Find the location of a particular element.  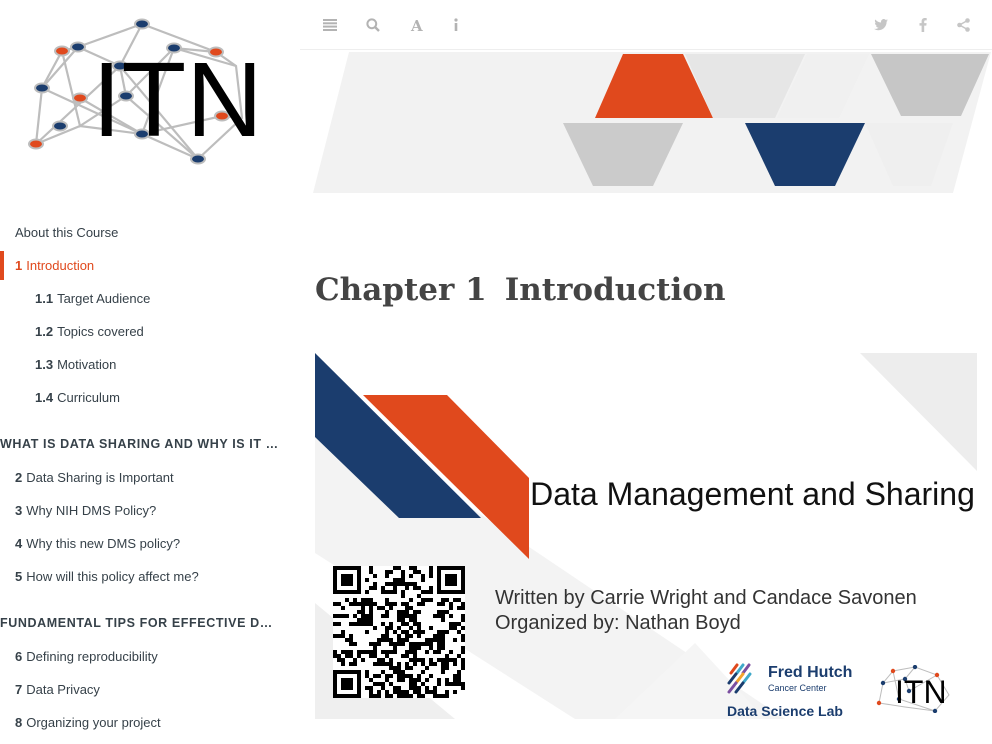

toc-item: 5 How will this policy affect me? is located at coordinates (150, 576).